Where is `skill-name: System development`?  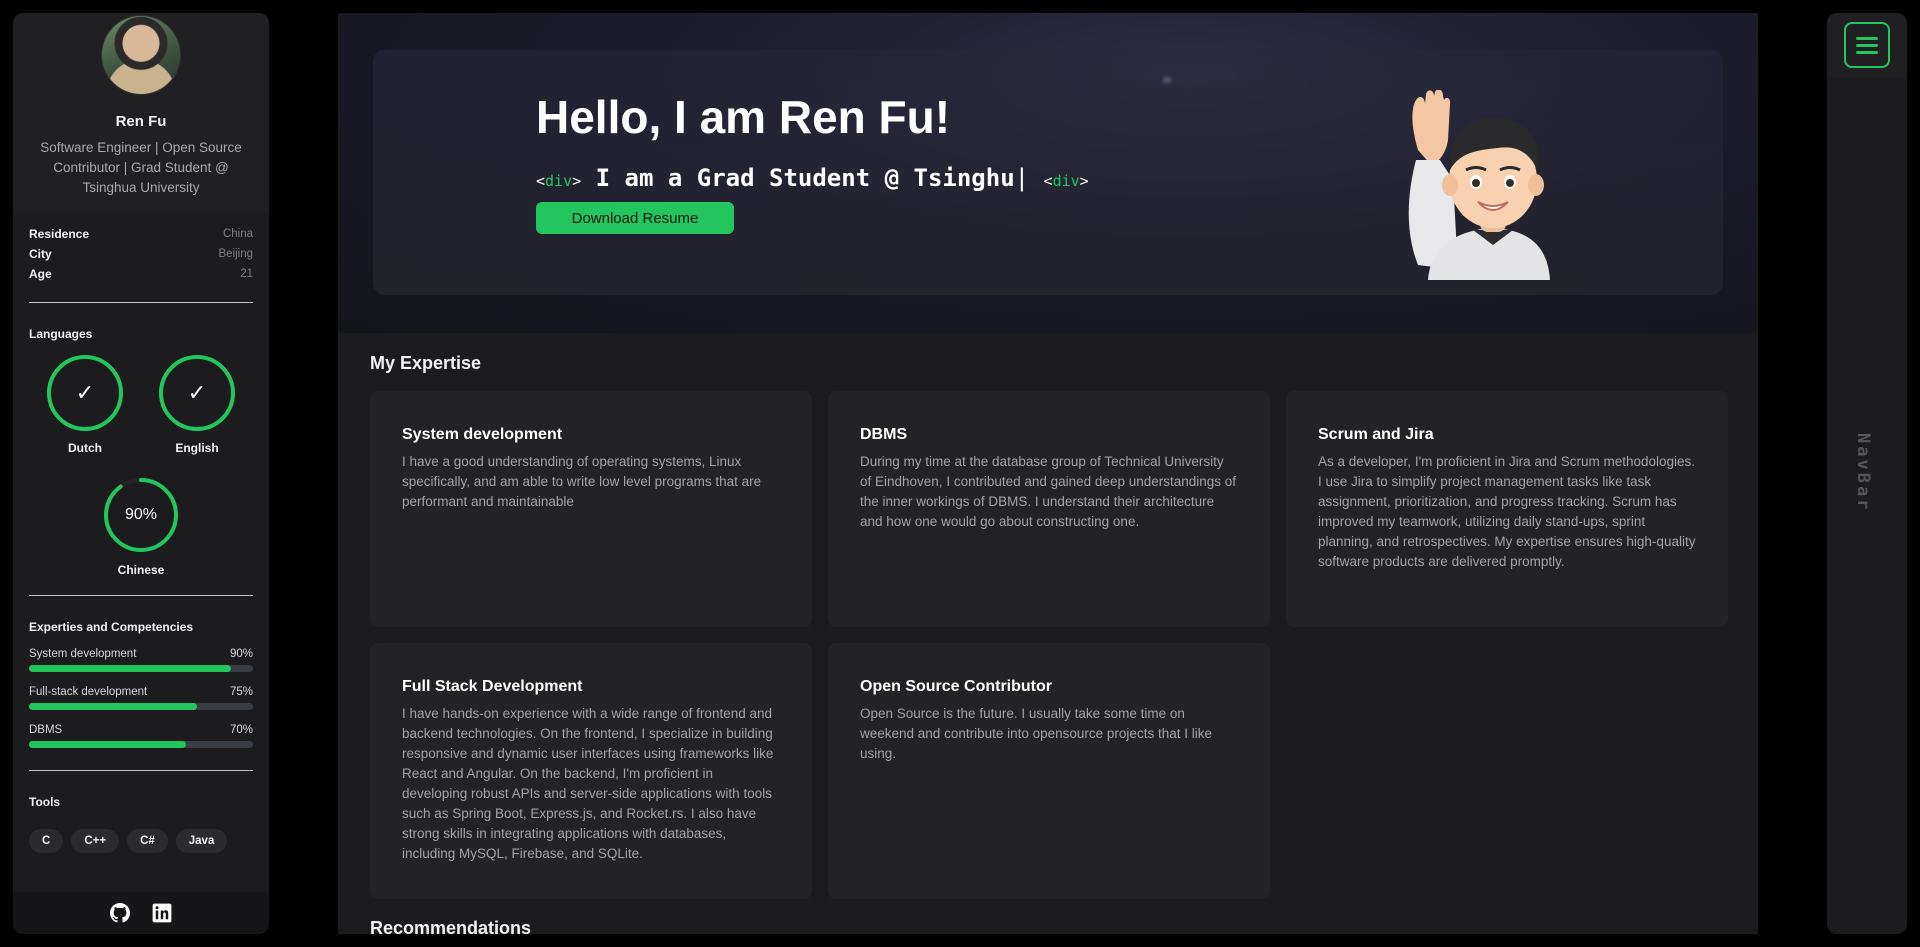
skill-name: System development is located at coordinates (83, 654).